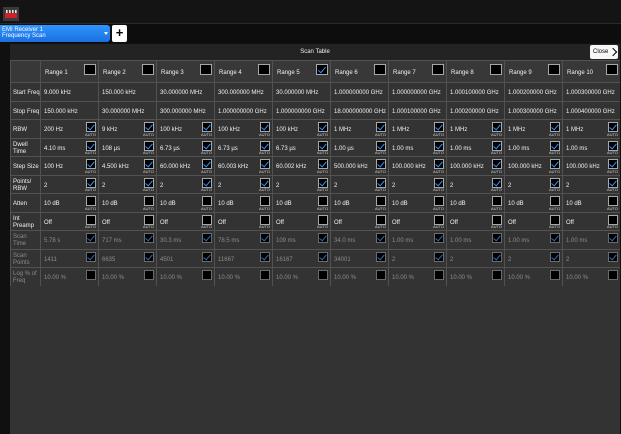  I want to click on value-cell: 34.0 ms, so click(359, 239).